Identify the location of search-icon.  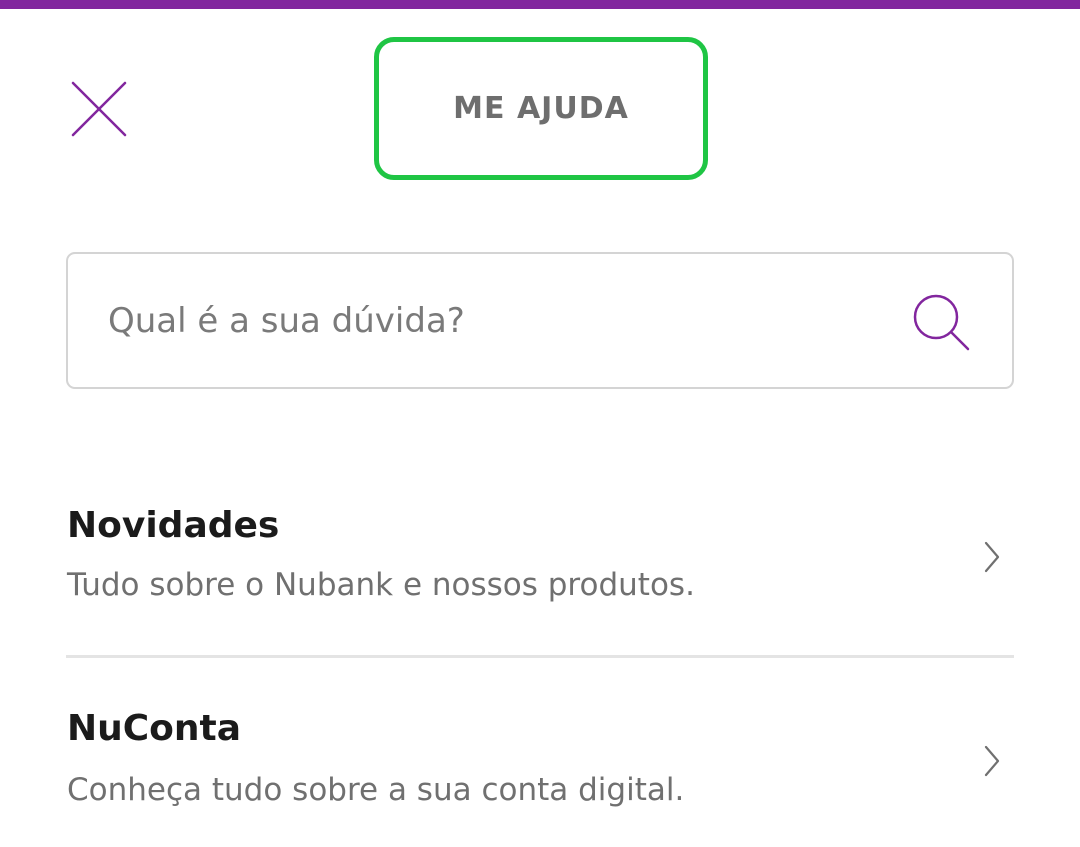
(942, 323).